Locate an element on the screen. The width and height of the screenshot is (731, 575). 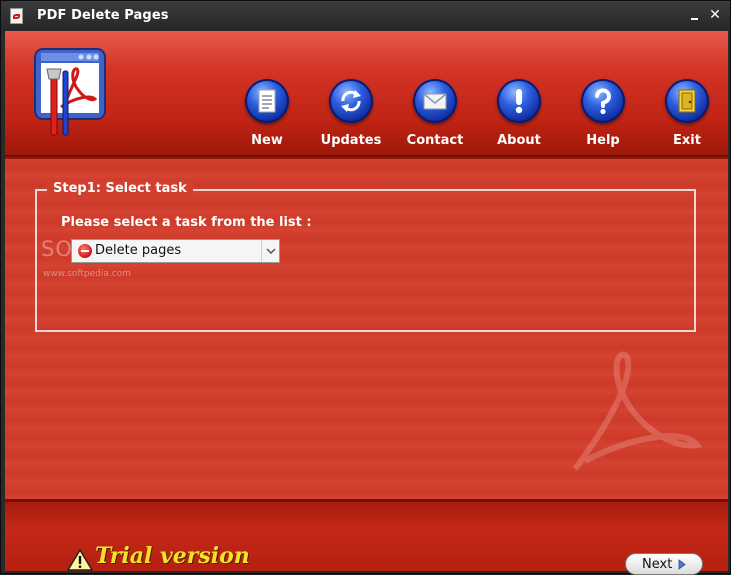
door-icon is located at coordinates (687, 101).